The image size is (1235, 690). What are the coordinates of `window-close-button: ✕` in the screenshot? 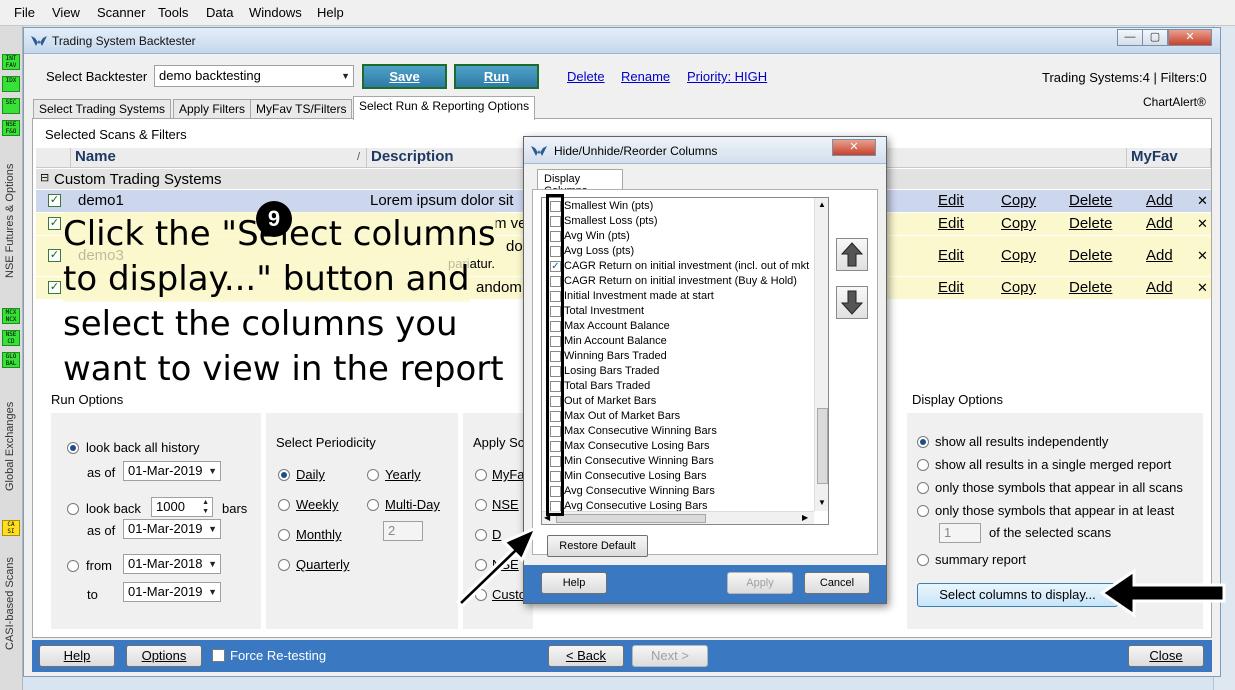 It's located at (1190, 37).